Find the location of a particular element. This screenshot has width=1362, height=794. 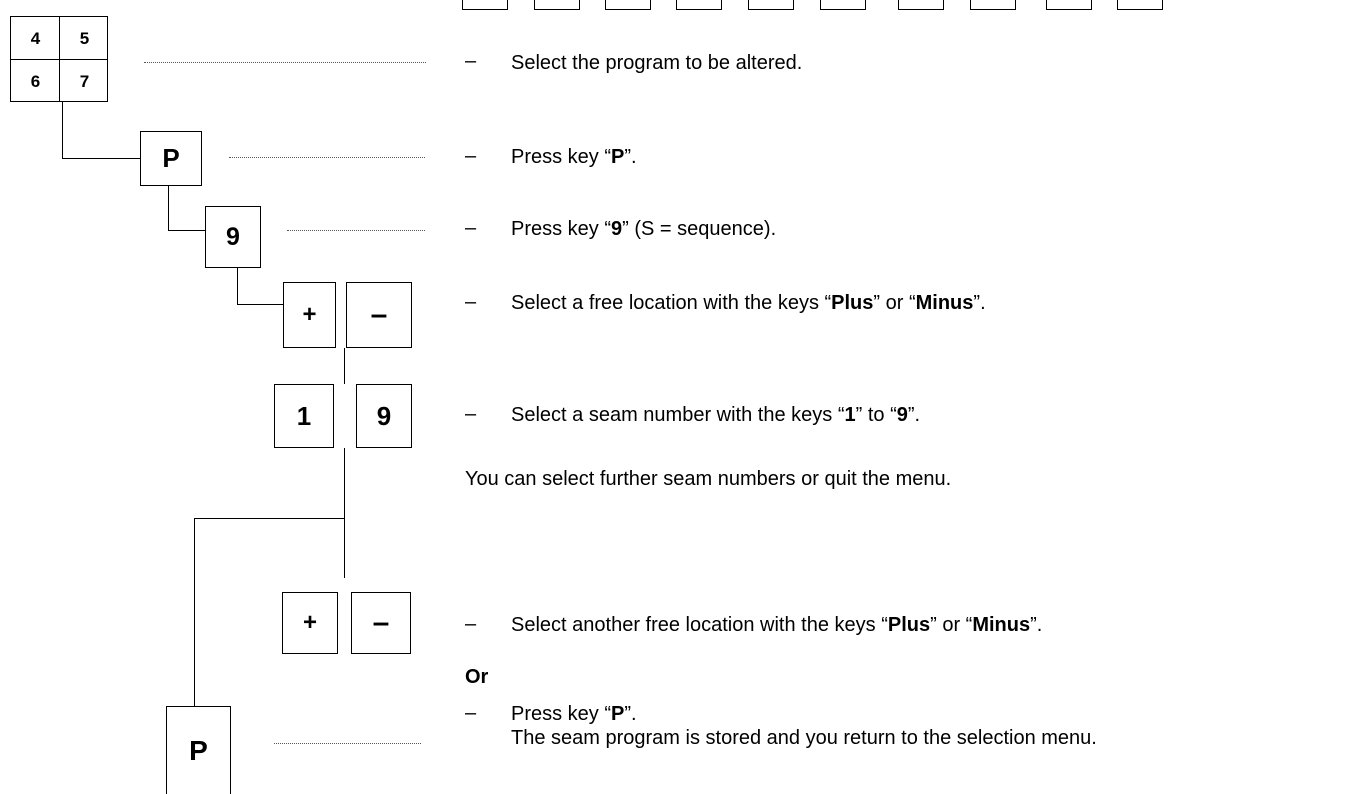

or-label: Or is located at coordinates (477, 677).